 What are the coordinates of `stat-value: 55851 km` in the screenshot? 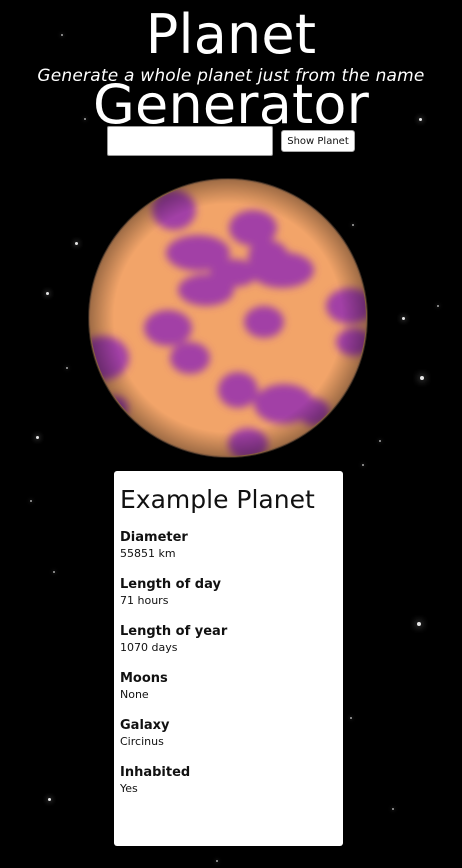 It's located at (148, 553).